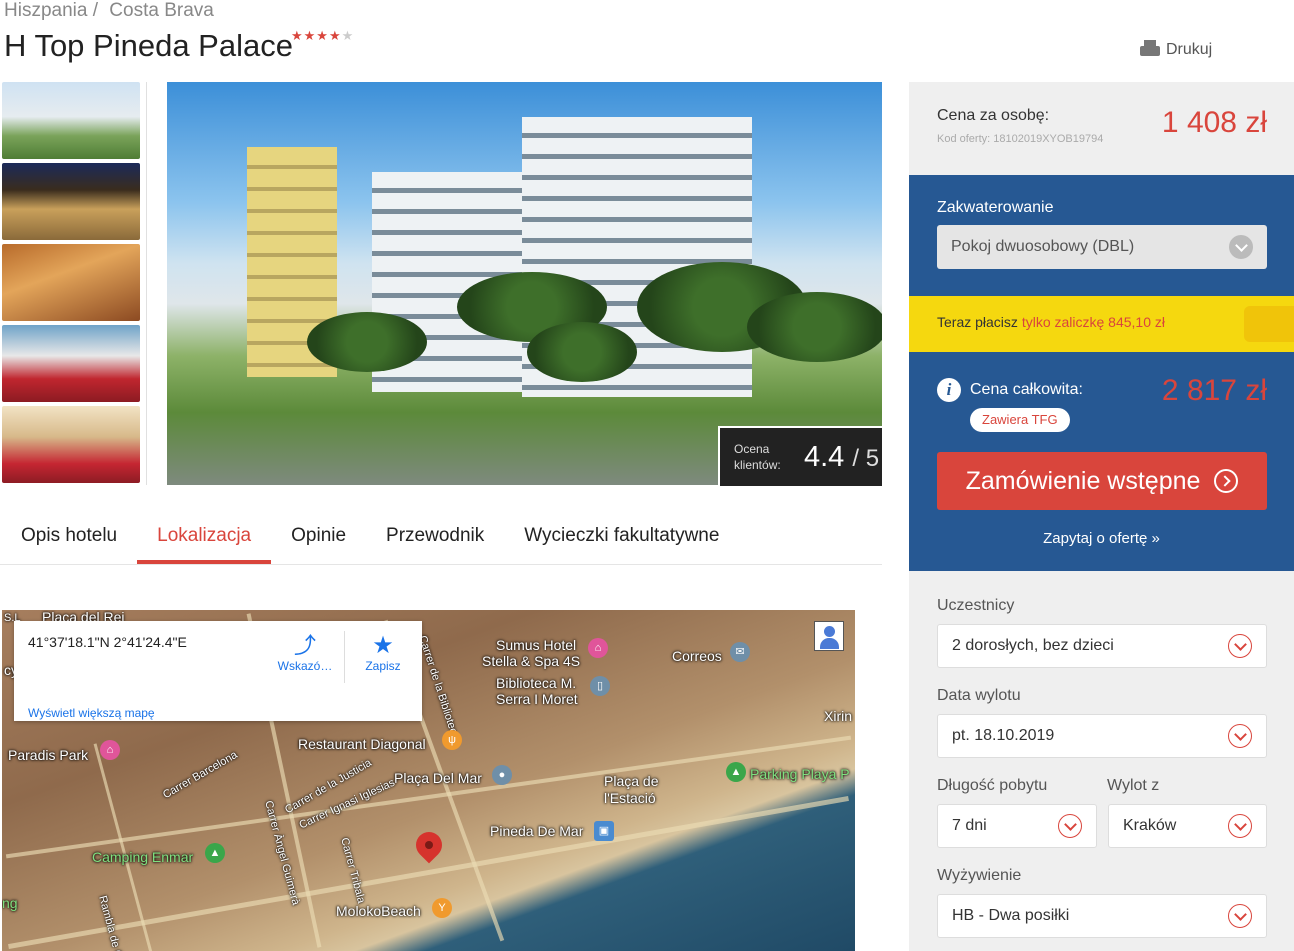 Image resolution: width=1294 pixels, height=951 pixels. I want to click on departure-date-label: Data wylotu, so click(979, 695).